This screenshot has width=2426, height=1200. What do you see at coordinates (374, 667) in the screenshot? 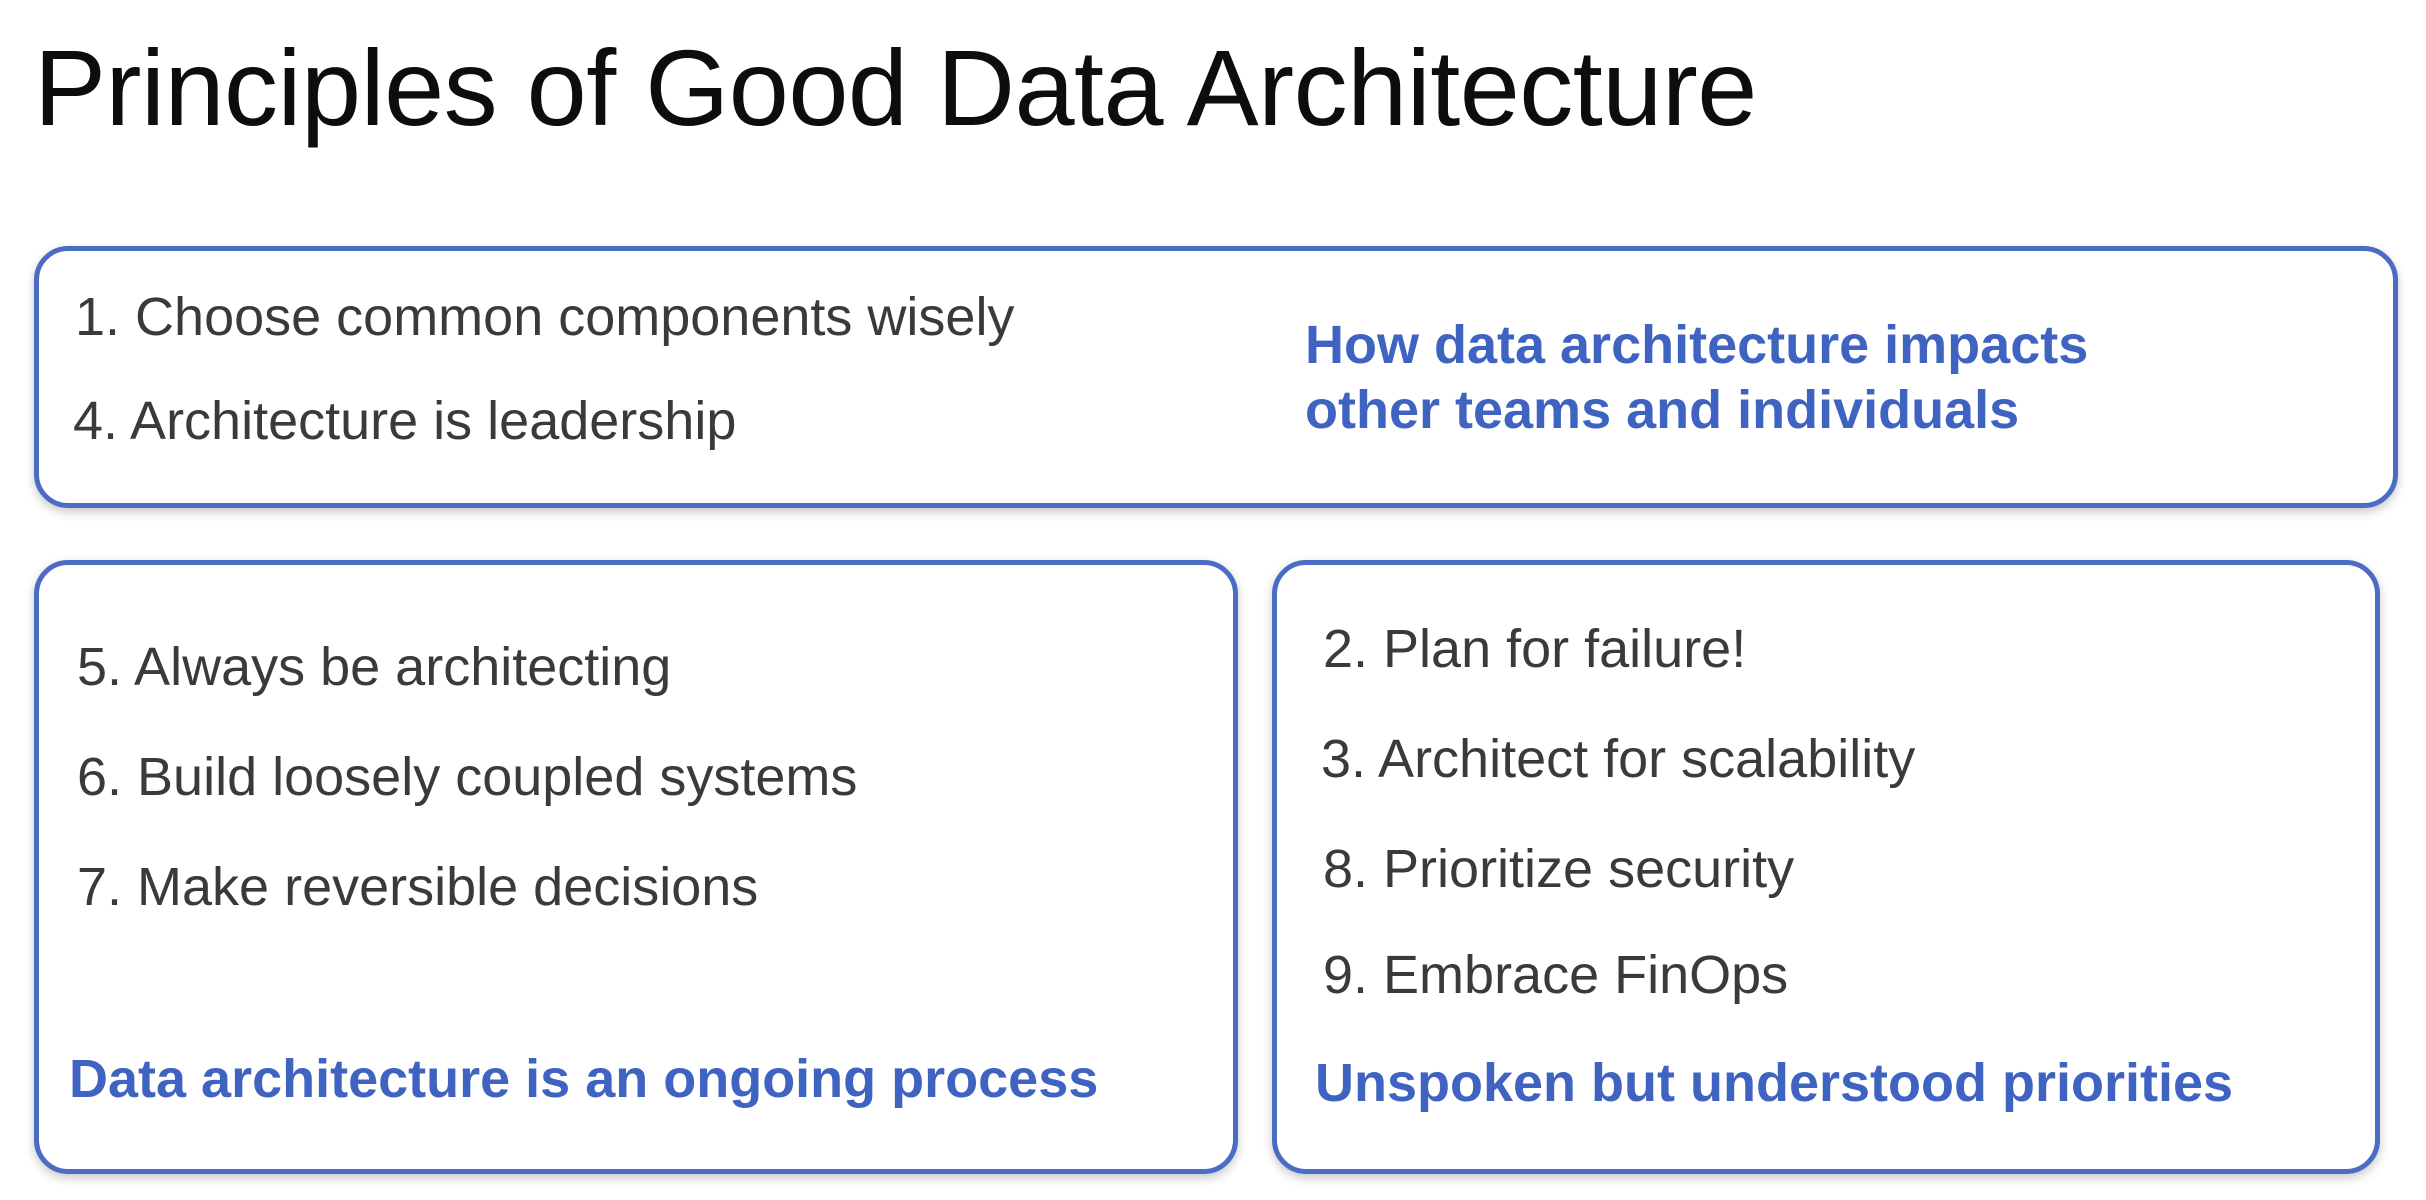
I see `principle-5: 5. Always be architecting` at bounding box center [374, 667].